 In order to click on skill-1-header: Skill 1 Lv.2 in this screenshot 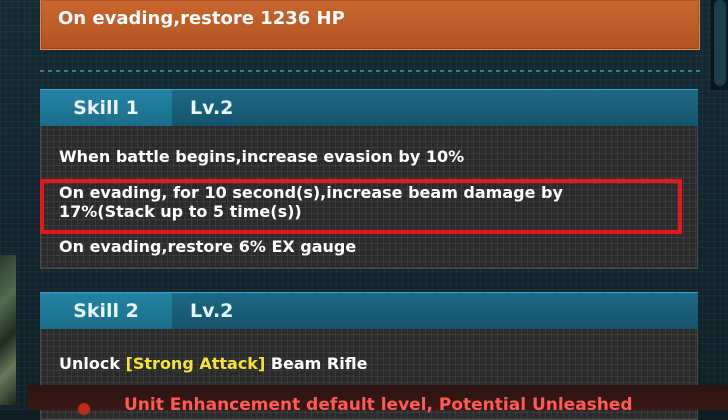, I will do `click(369, 107)`.